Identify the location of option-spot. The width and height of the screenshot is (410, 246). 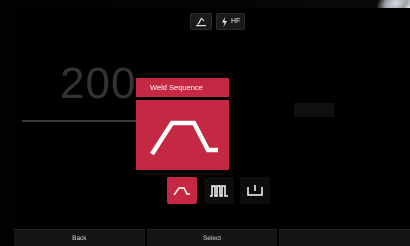
(255, 190).